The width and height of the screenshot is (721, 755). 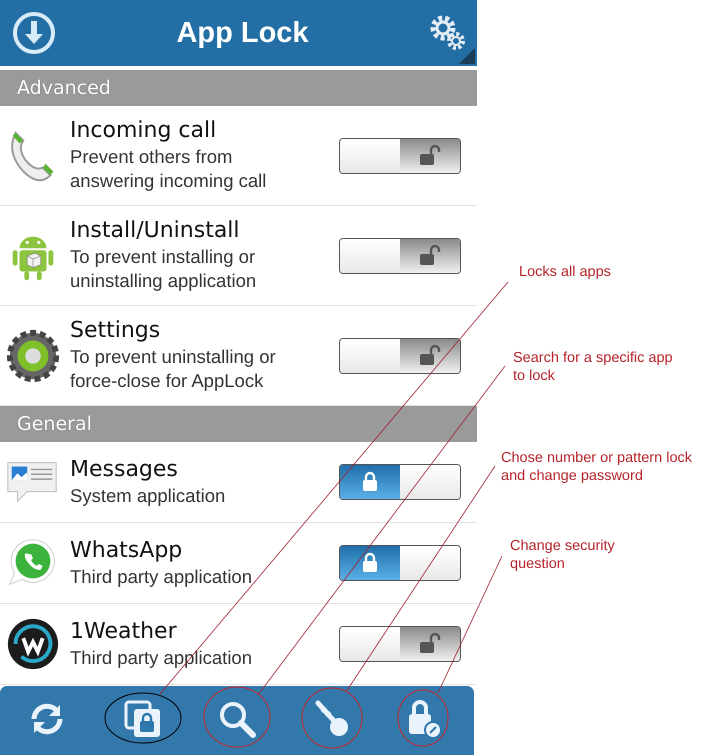 I want to click on app-name: Messages, so click(x=124, y=469).